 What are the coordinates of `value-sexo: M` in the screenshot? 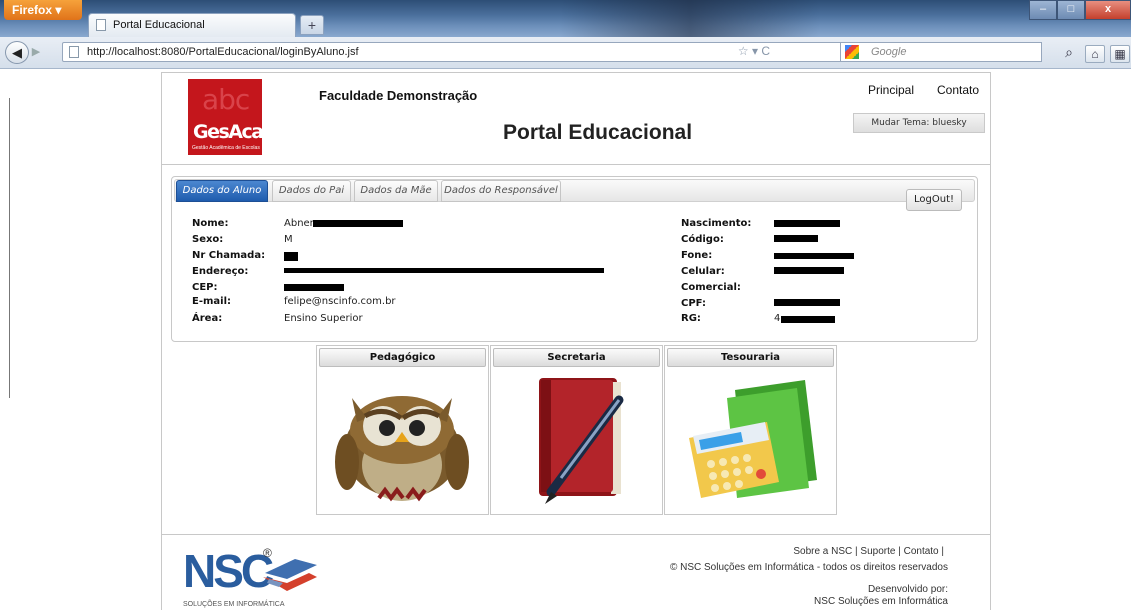 It's located at (288, 239).